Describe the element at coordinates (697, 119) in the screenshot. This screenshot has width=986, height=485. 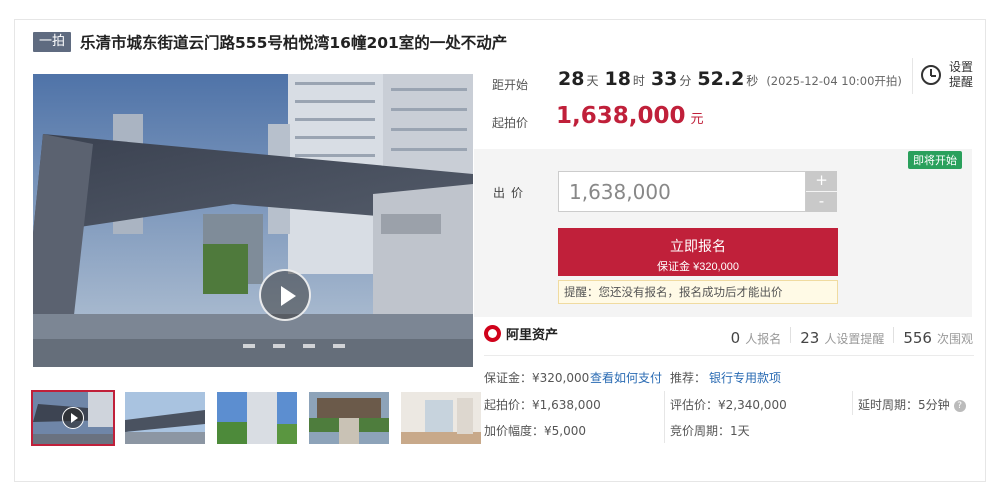
I see `start-price-unit: 元` at that location.